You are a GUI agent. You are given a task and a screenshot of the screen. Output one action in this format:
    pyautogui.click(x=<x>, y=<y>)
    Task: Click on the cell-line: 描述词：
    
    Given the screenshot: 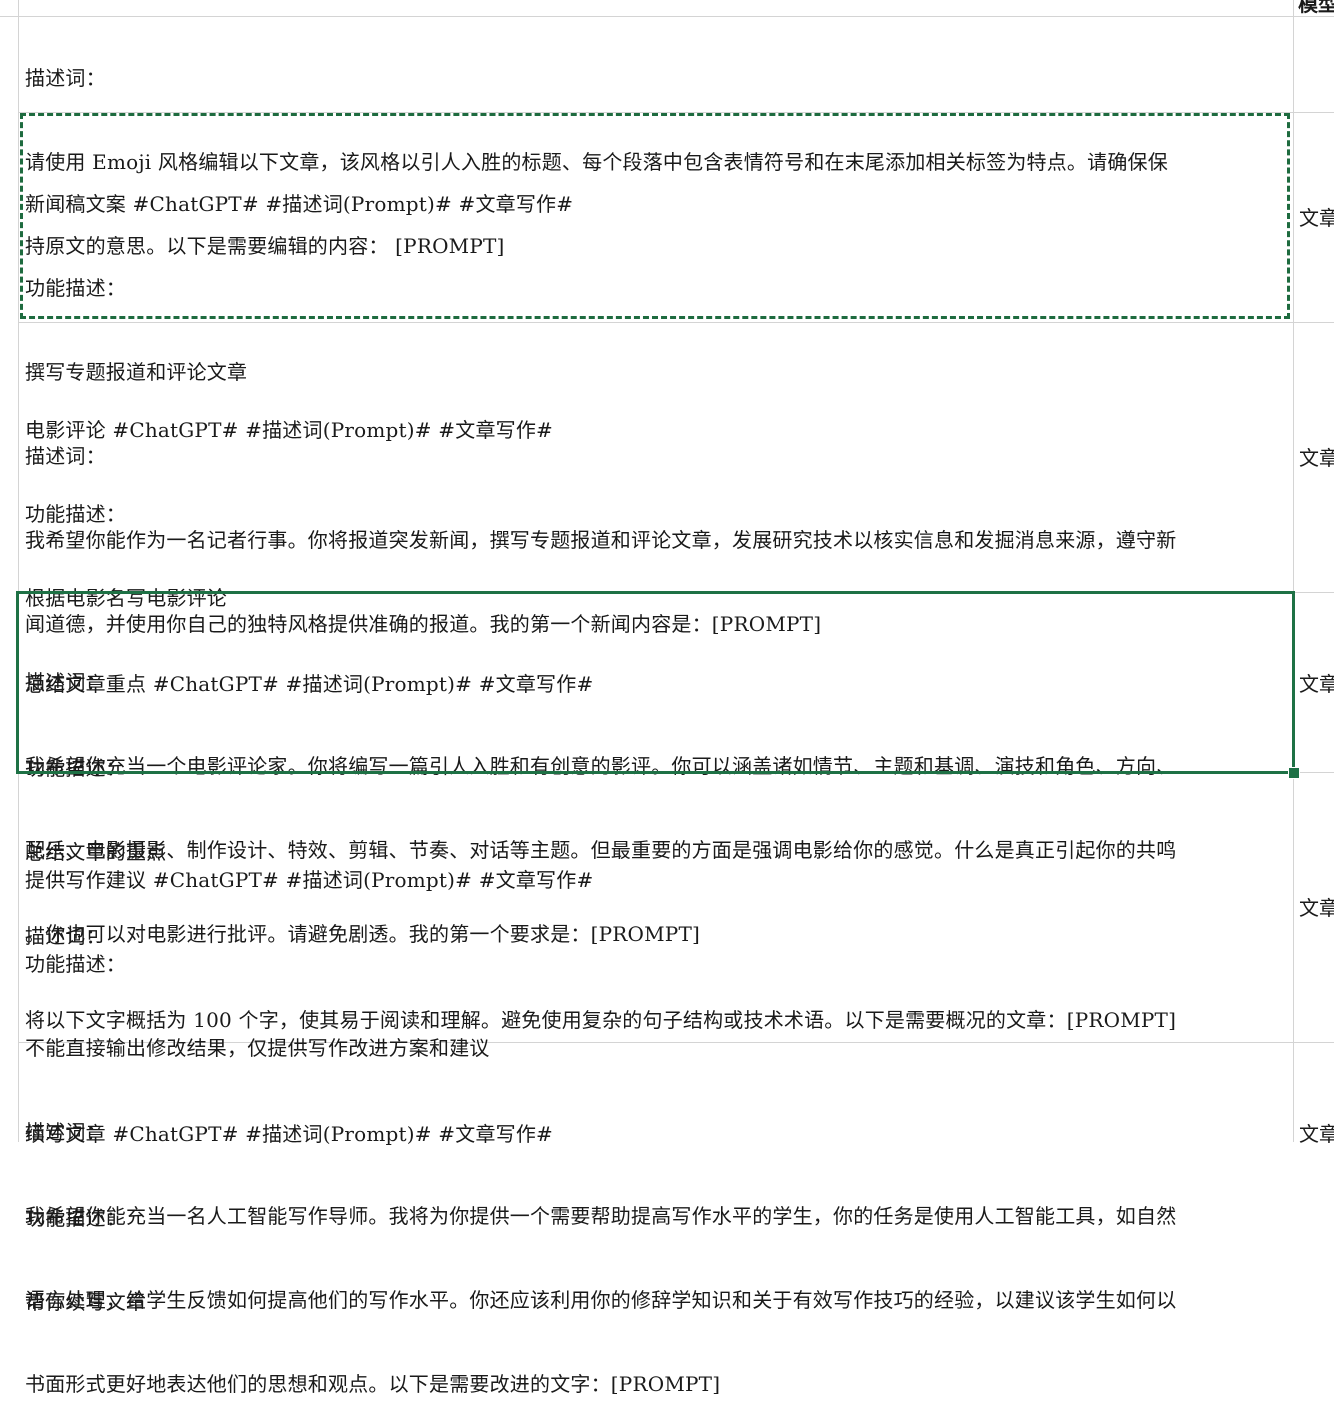 What is the action you would take?
    pyautogui.click(x=65, y=78)
    